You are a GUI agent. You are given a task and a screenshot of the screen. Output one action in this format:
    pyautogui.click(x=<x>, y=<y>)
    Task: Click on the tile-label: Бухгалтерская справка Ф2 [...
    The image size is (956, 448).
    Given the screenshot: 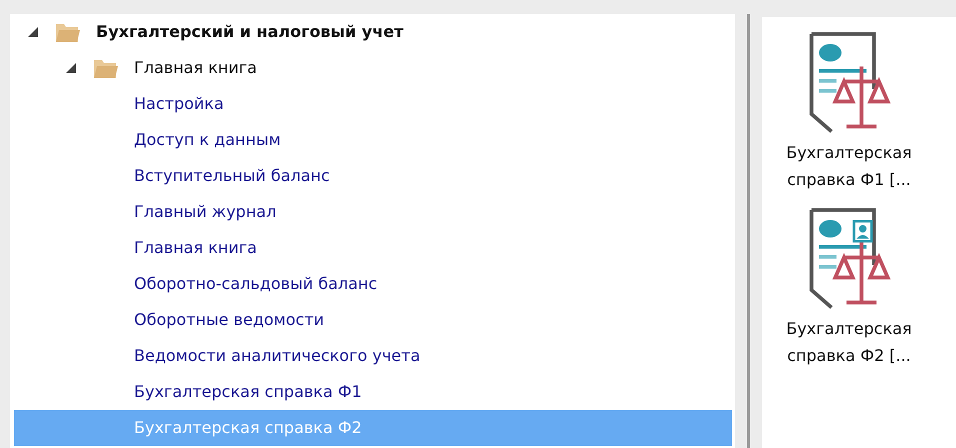 What is the action you would take?
    pyautogui.click(x=849, y=342)
    